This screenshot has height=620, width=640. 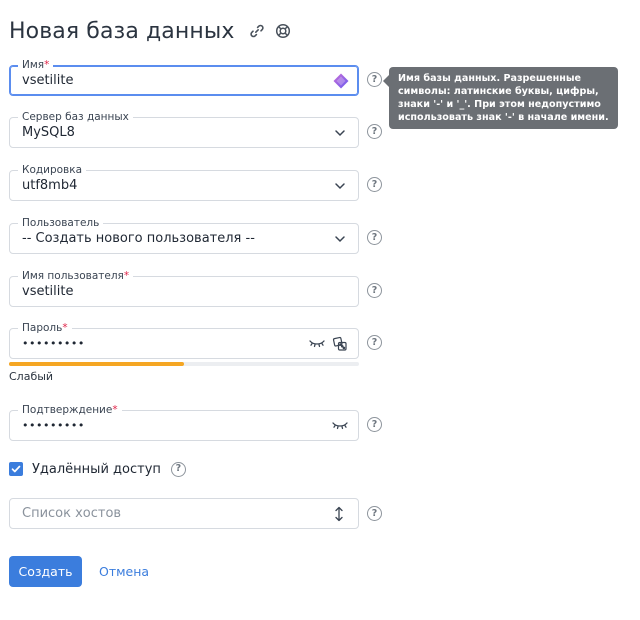 I want to click on db-server-select: Сервер баз данных MySQL8, so click(x=184, y=129).